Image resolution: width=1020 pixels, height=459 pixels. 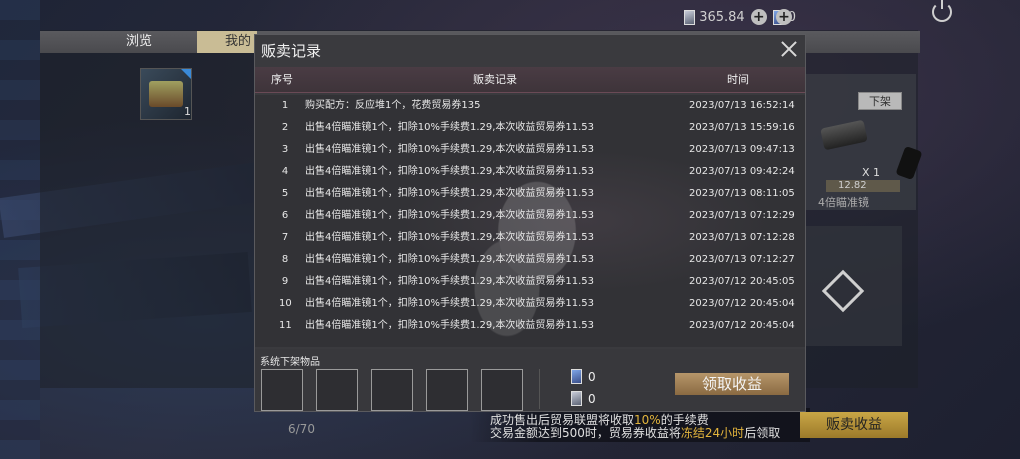 What do you see at coordinates (732, 384) in the screenshot?
I see `claim-income-button: 领取收益` at bounding box center [732, 384].